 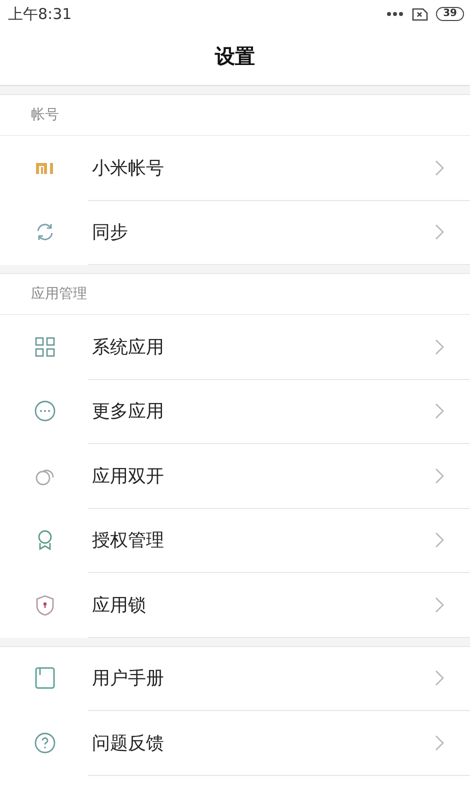 What do you see at coordinates (450, 14) in the screenshot?
I see `battery-level: 39` at bounding box center [450, 14].